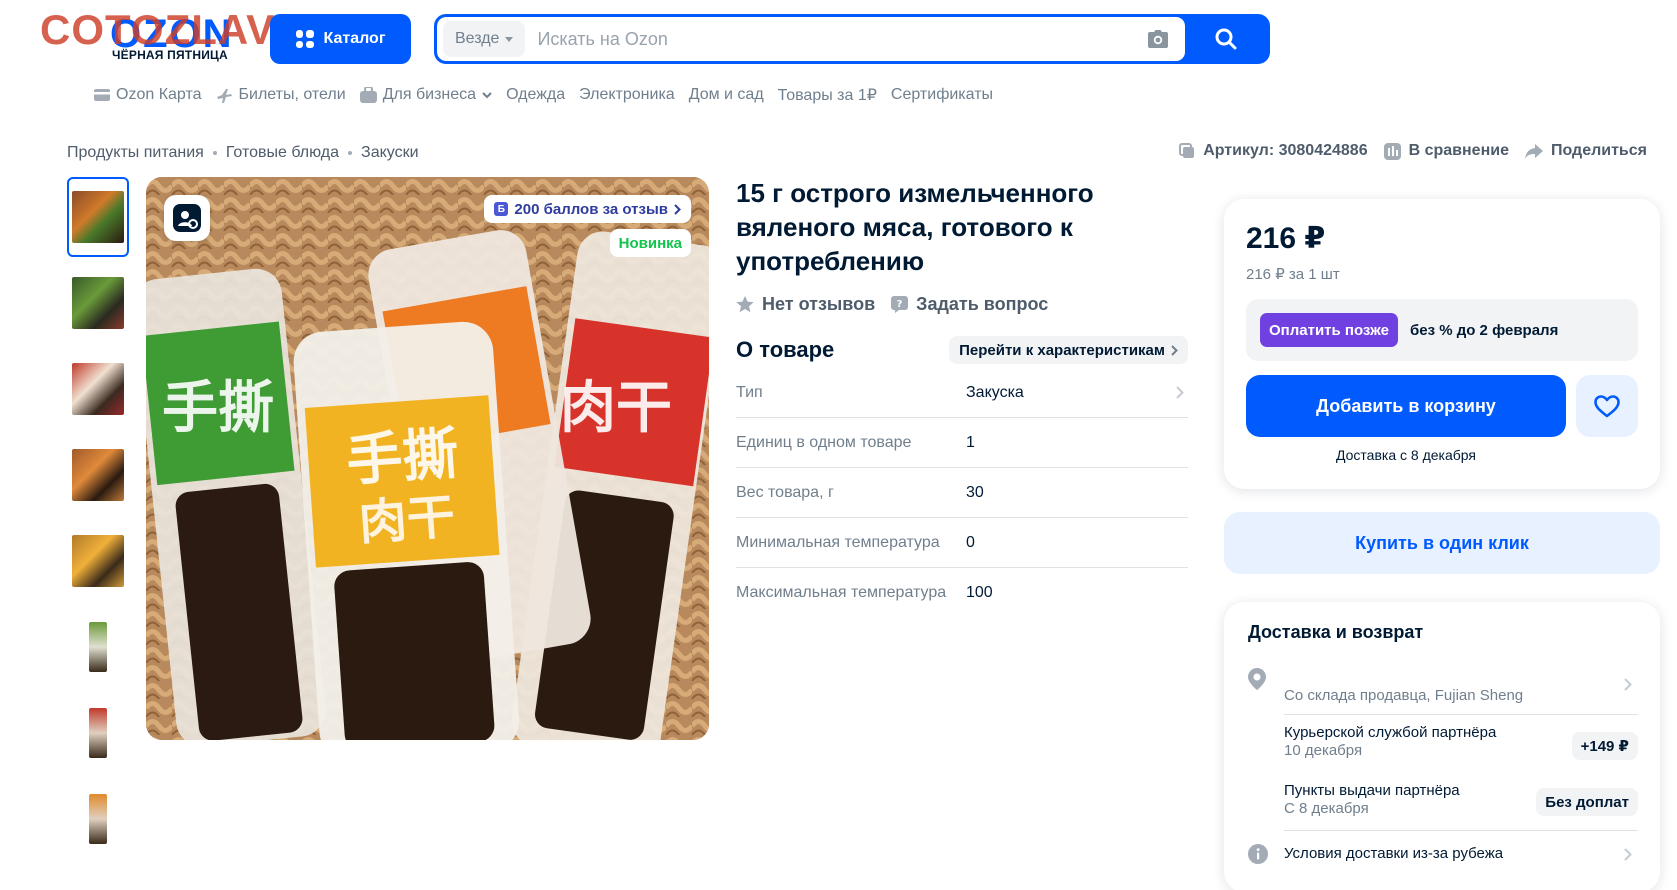 The height and width of the screenshot is (890, 1677). Describe the element at coordinates (962, 543) in the screenshot. I see `spec-row: Минимальная температура 0` at that location.